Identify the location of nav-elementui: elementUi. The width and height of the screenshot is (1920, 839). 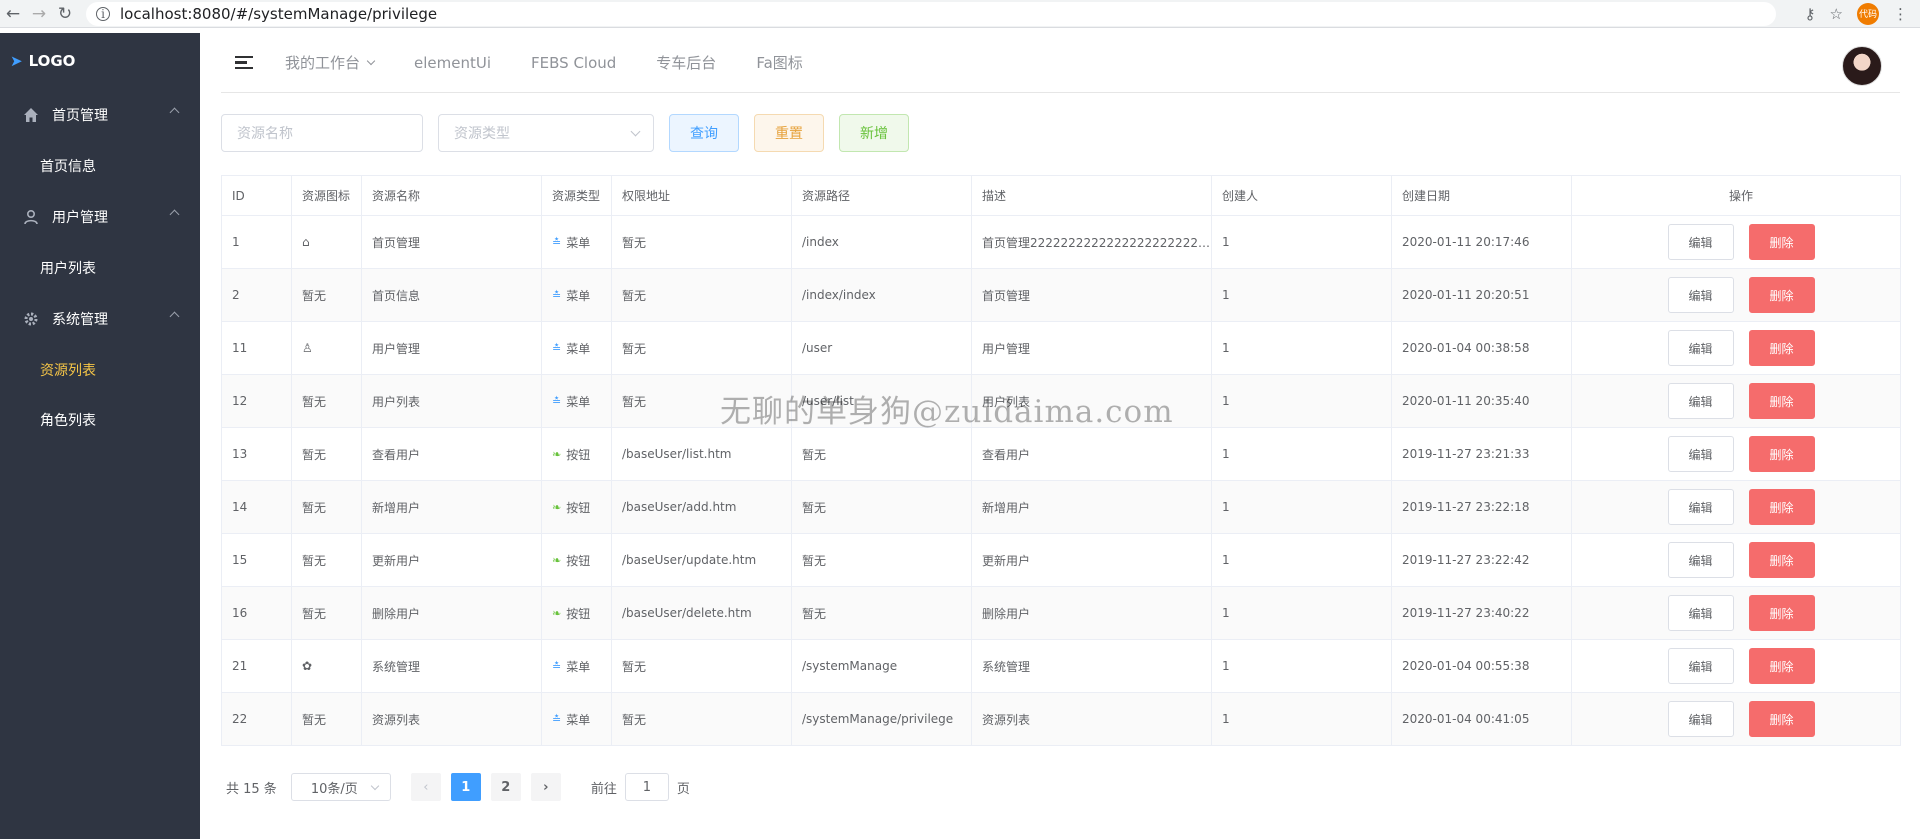
(452, 63).